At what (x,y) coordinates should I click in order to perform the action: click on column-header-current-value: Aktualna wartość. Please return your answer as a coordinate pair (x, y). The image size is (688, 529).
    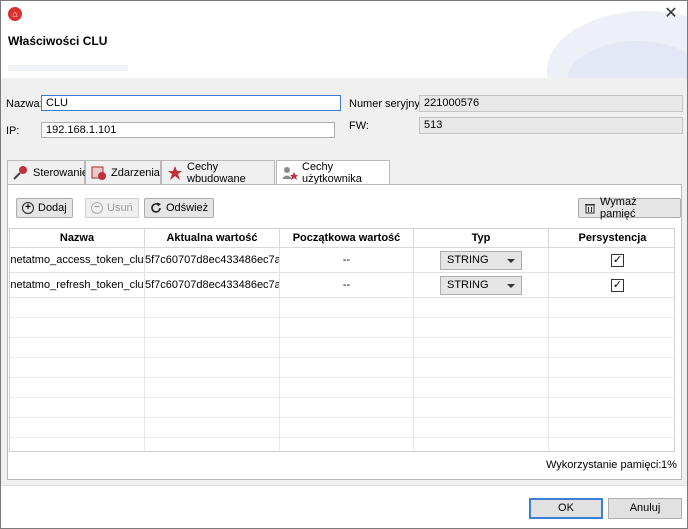
    Looking at the image, I should click on (212, 238).